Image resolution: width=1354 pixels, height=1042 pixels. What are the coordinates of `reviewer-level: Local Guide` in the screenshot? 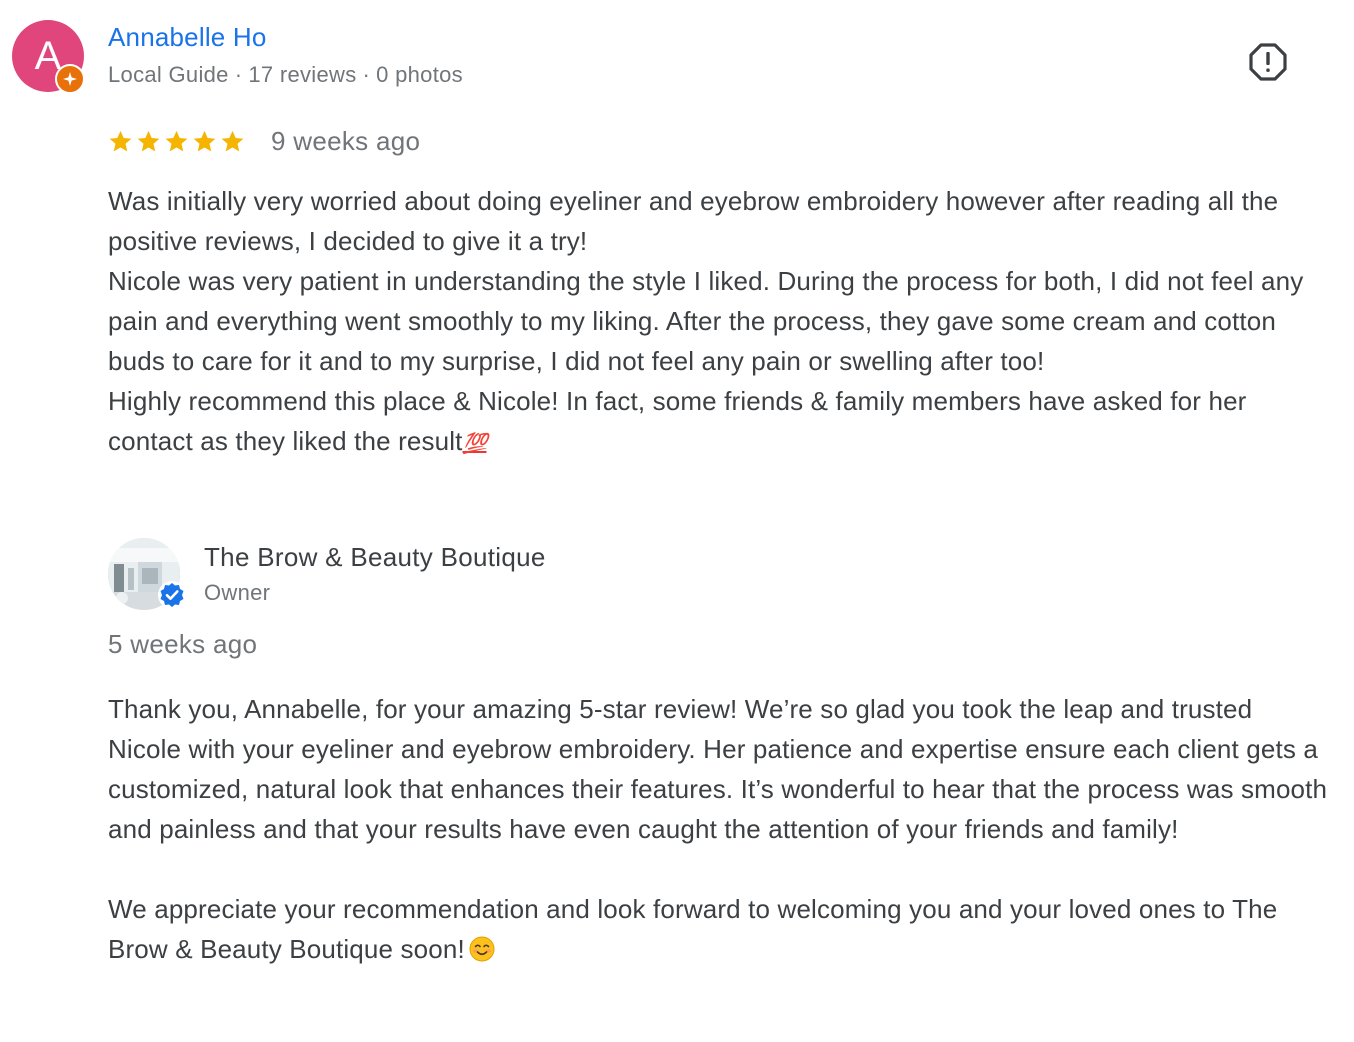 It's located at (168, 74).